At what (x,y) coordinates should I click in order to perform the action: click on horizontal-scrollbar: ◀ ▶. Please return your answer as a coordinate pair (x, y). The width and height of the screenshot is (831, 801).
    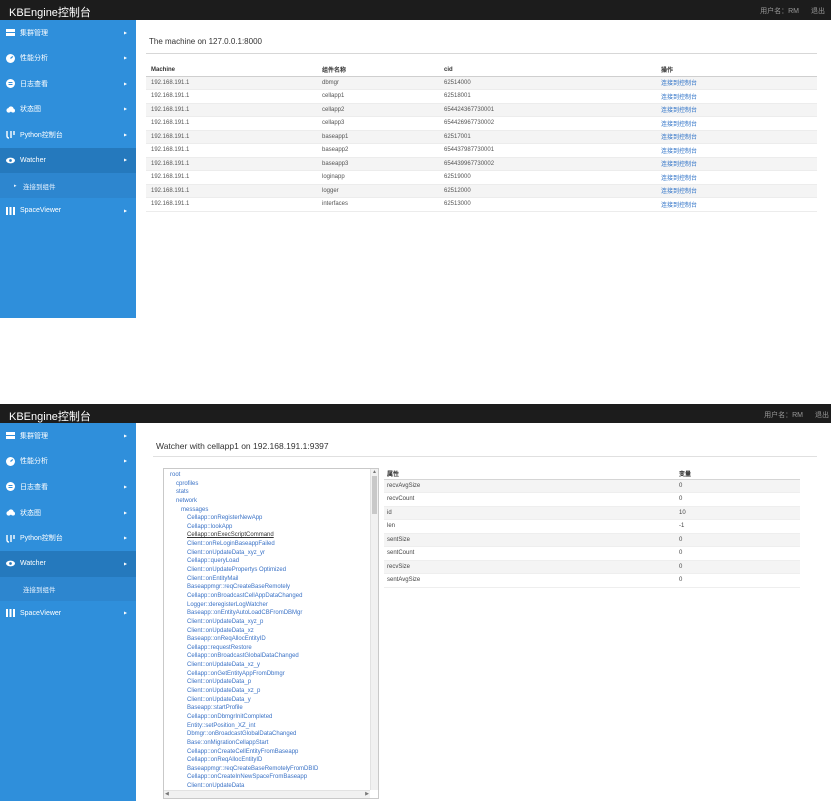
    Looking at the image, I should click on (267, 794).